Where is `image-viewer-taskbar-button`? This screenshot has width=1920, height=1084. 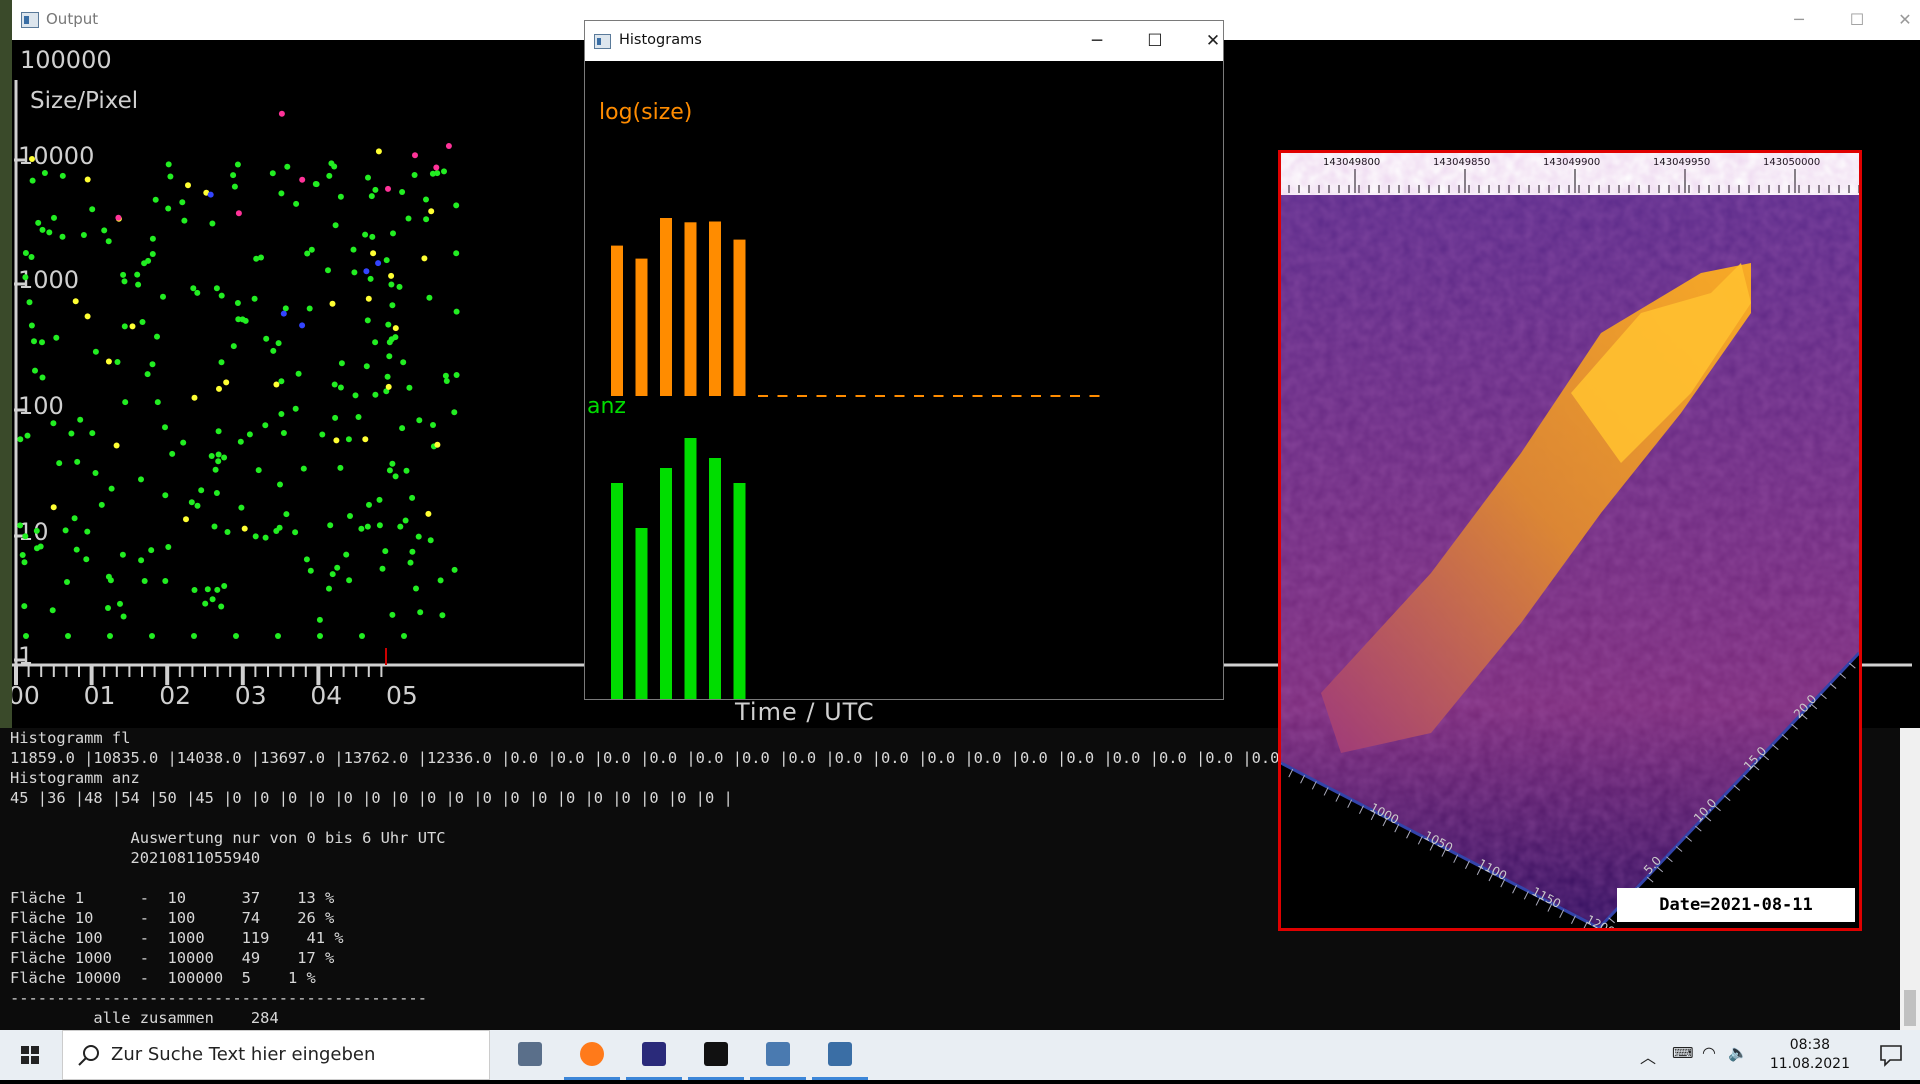
image-viewer-taskbar-button is located at coordinates (778, 1055).